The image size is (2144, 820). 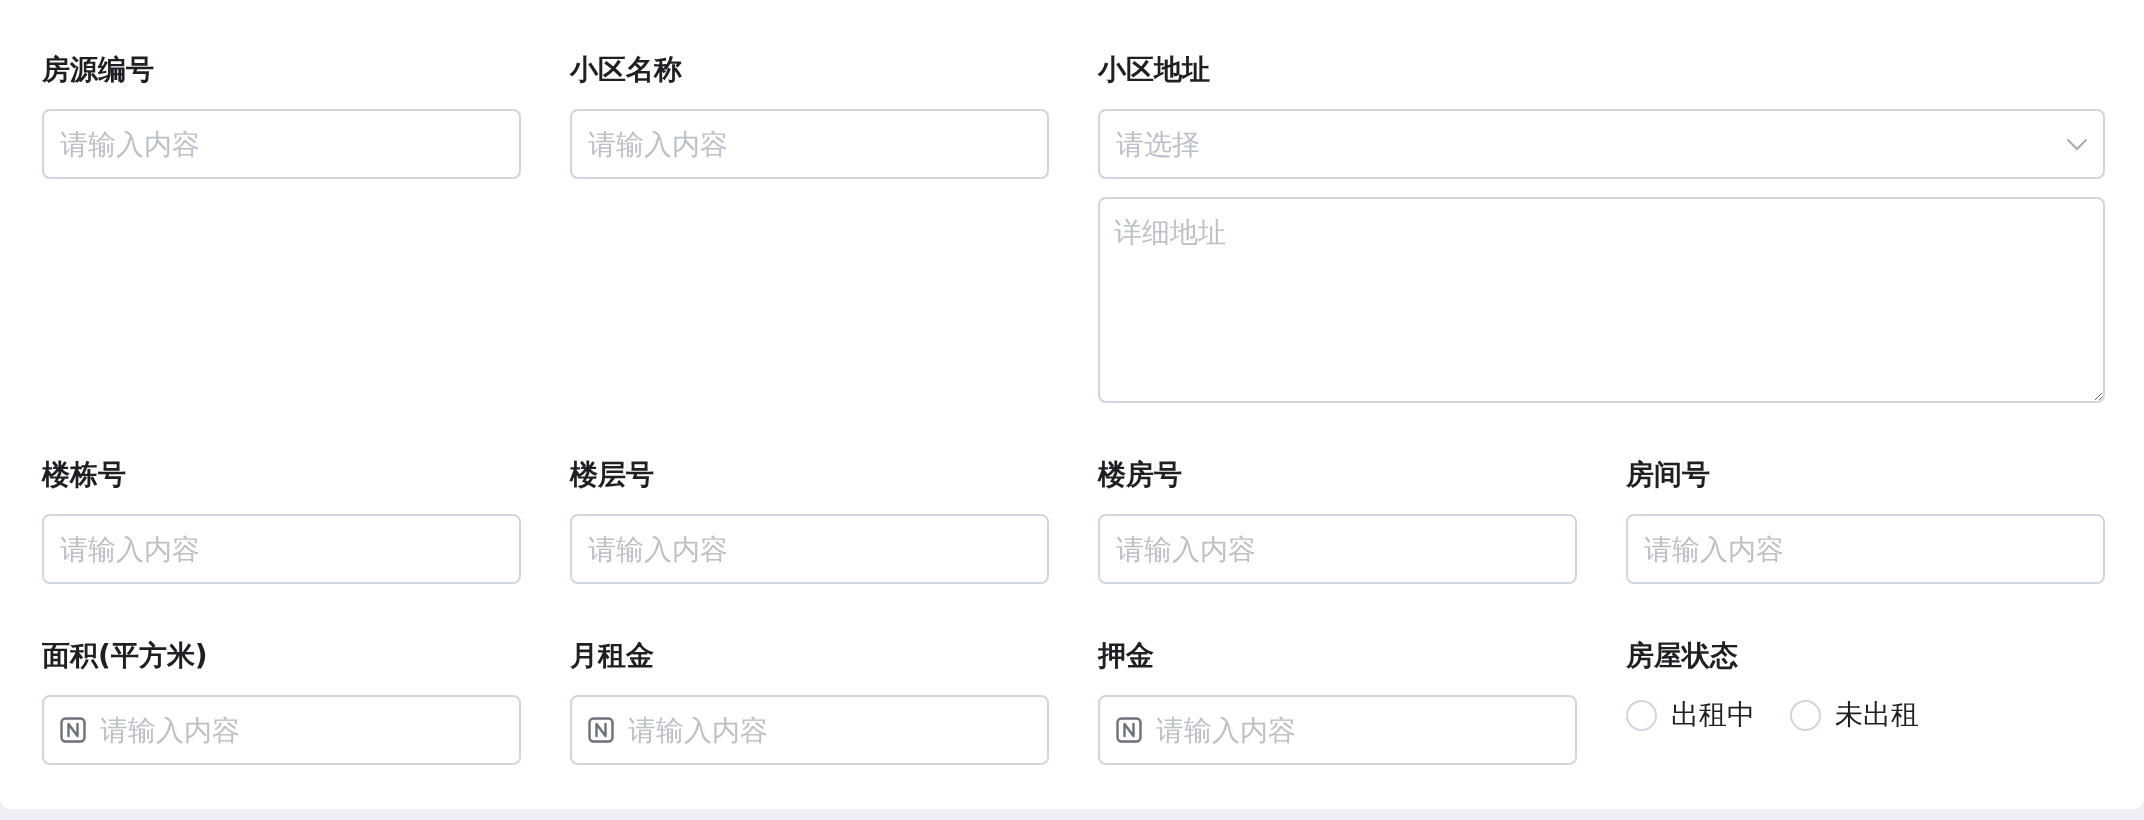 I want to click on field-label: 楼房号, so click(x=1140, y=475).